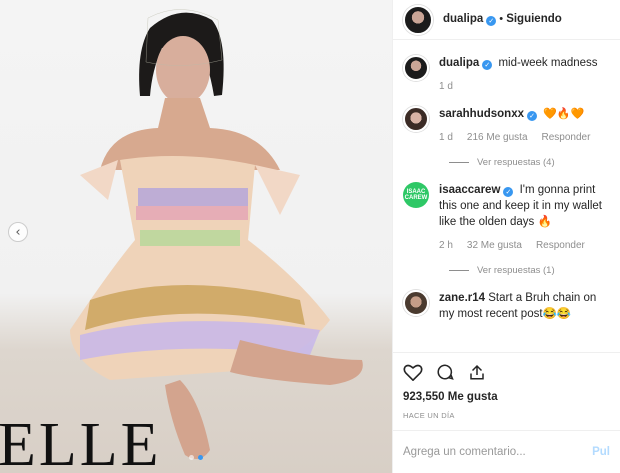  I want to click on post-comment-button: Pul, so click(601, 452).